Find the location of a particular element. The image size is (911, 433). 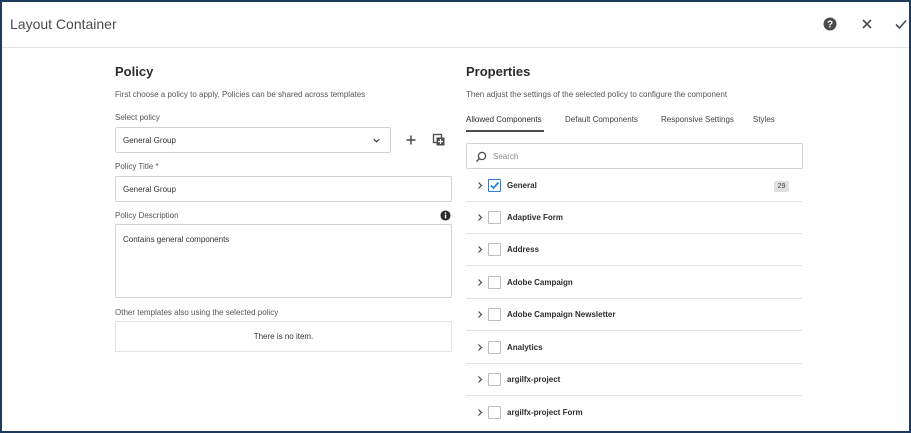

component-label: Adaptive Form is located at coordinates (535, 217).